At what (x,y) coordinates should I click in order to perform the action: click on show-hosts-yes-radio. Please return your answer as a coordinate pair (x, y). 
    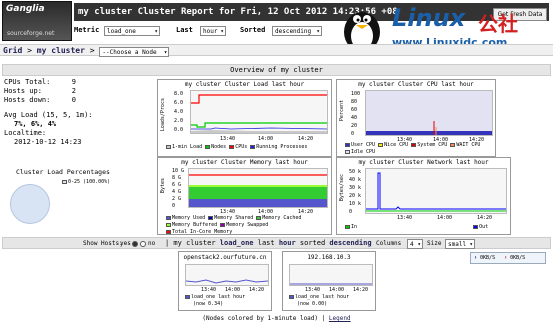
    Looking at the image, I should click on (135, 244).